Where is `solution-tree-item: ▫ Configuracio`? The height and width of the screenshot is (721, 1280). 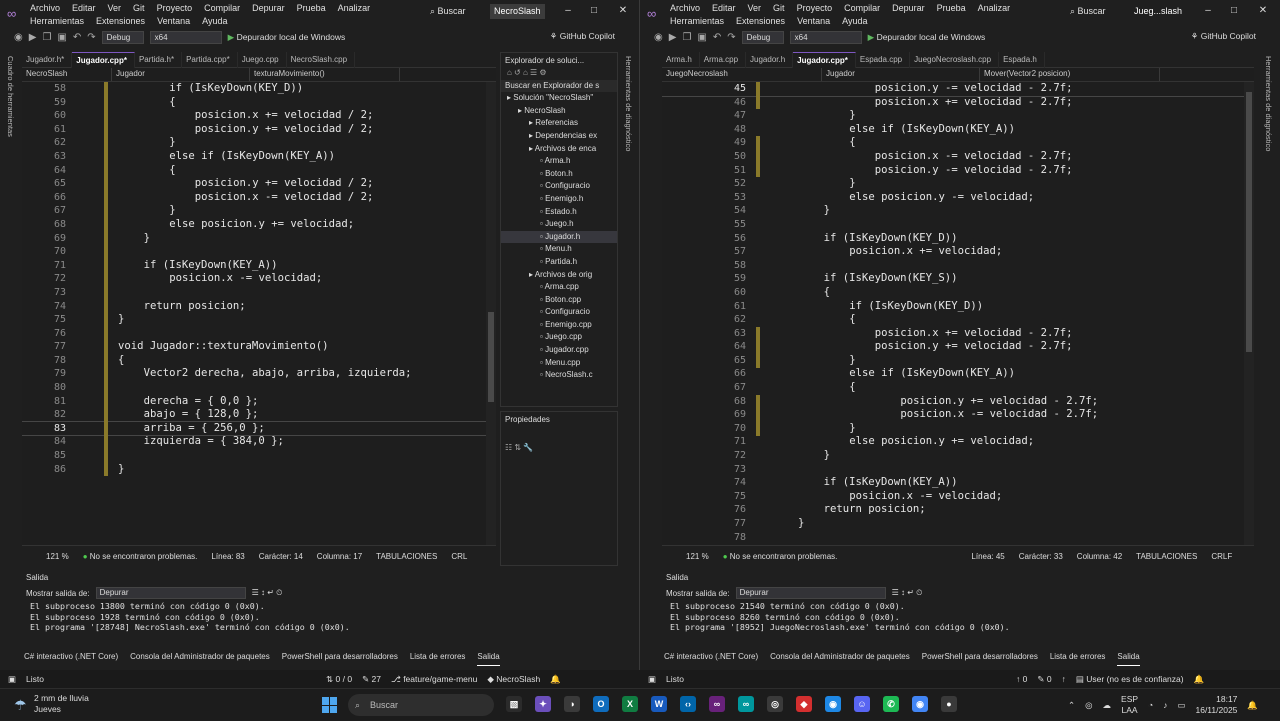
solution-tree-item: ▫ Configuracio is located at coordinates (559, 312).